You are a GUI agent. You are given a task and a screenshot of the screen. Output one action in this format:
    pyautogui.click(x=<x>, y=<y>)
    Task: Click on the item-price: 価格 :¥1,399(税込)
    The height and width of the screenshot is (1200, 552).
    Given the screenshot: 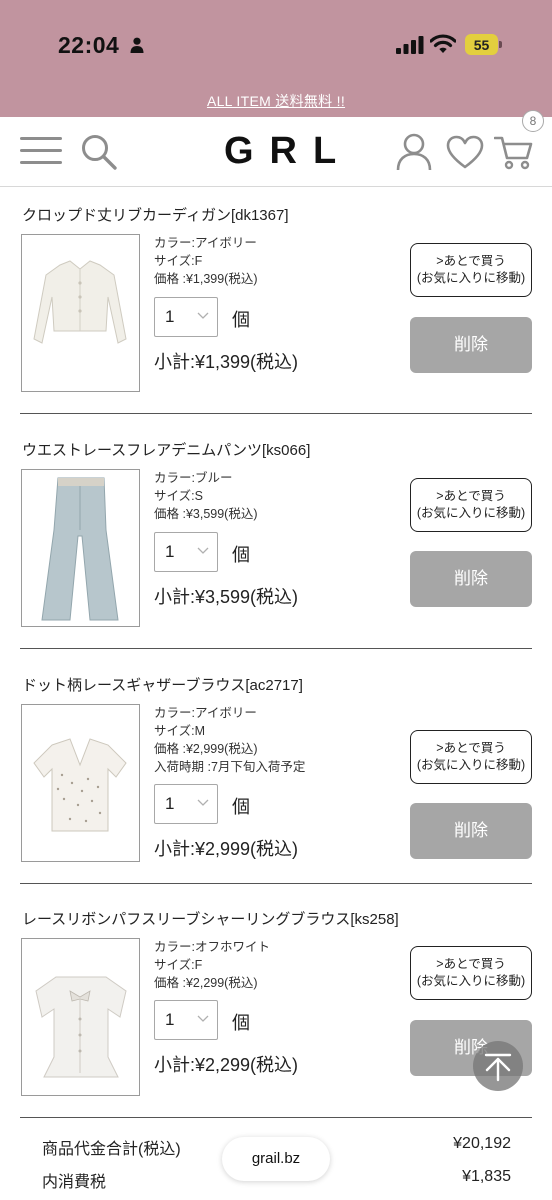 What is the action you would take?
    pyautogui.click(x=206, y=279)
    